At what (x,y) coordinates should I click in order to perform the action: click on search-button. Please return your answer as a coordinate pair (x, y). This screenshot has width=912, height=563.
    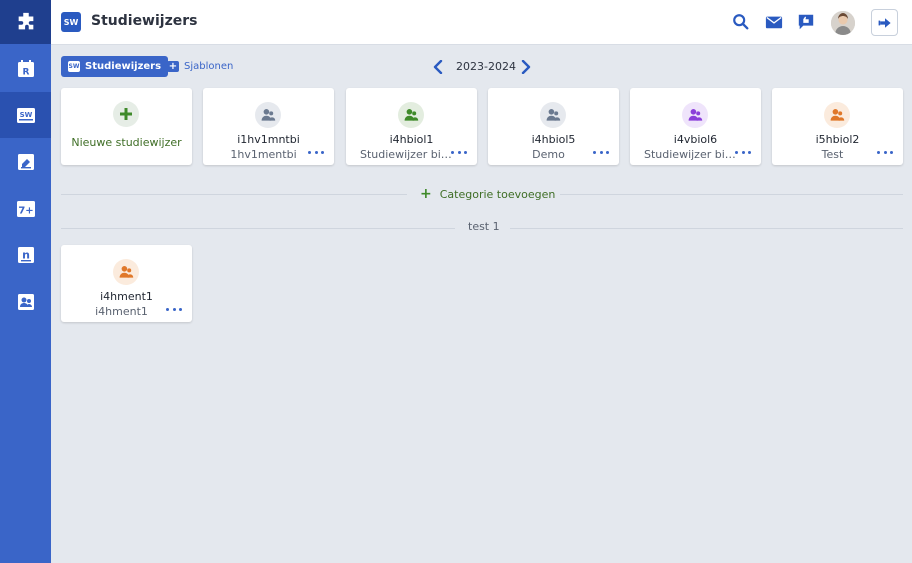
    Looking at the image, I should click on (741, 22).